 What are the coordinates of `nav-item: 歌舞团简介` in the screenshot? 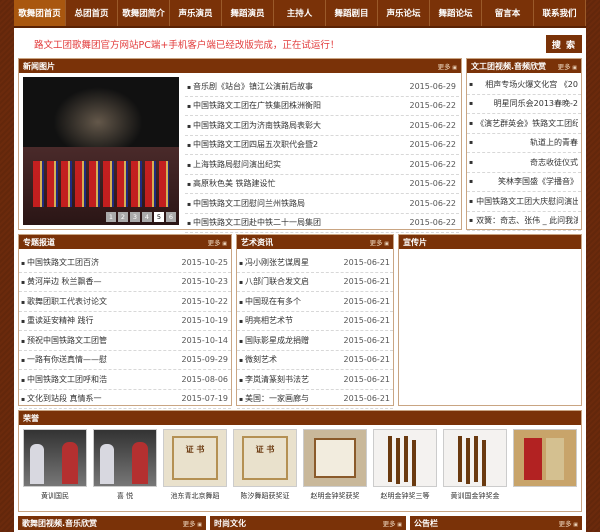 It's located at (144, 13).